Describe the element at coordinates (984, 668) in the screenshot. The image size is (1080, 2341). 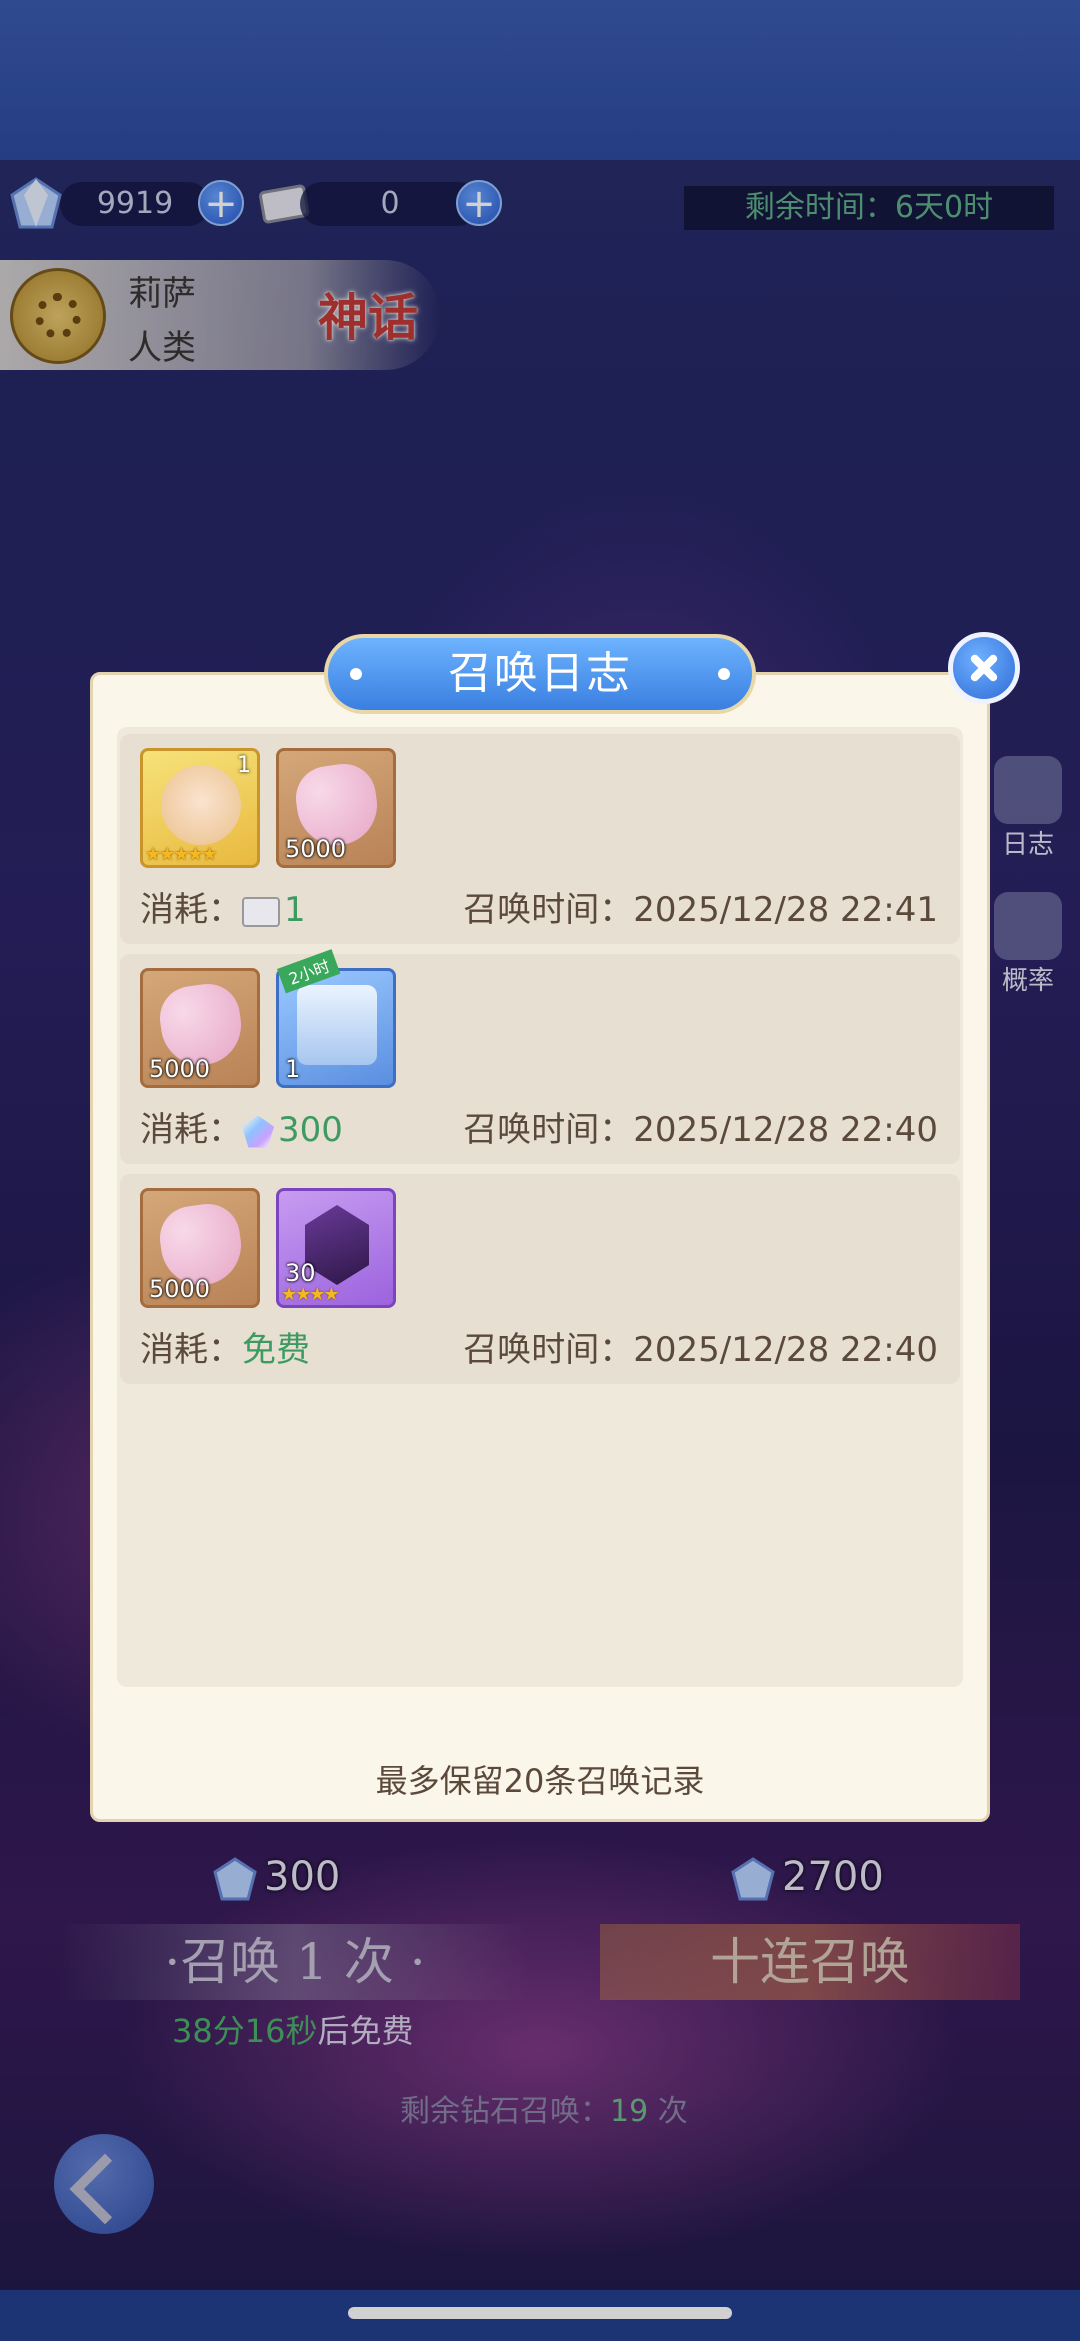
I see `close-button` at that location.